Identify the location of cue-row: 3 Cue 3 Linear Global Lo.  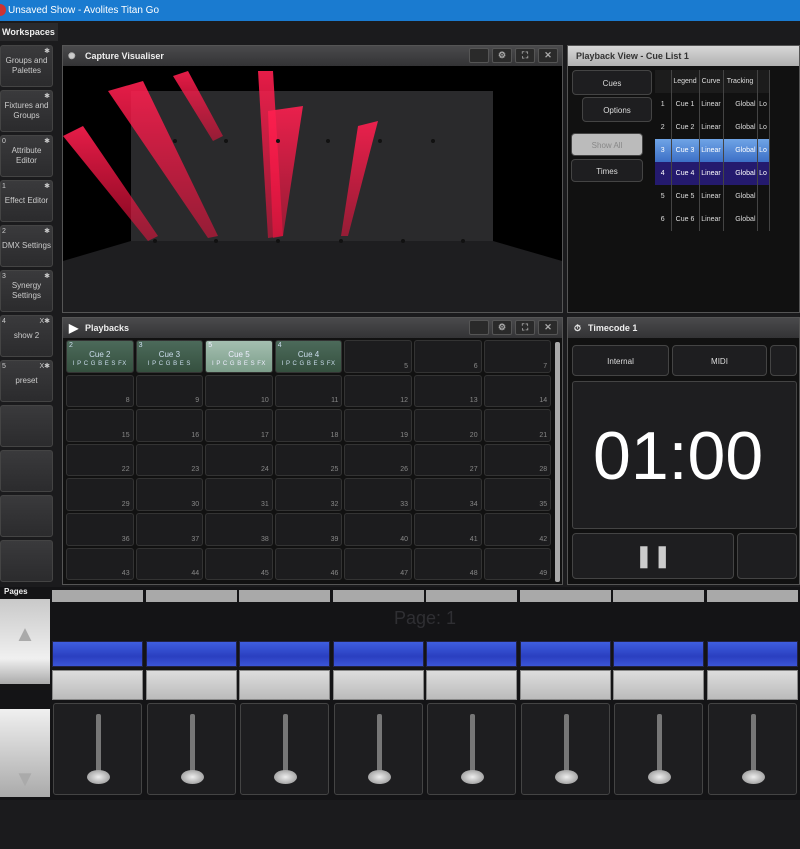
(712, 150).